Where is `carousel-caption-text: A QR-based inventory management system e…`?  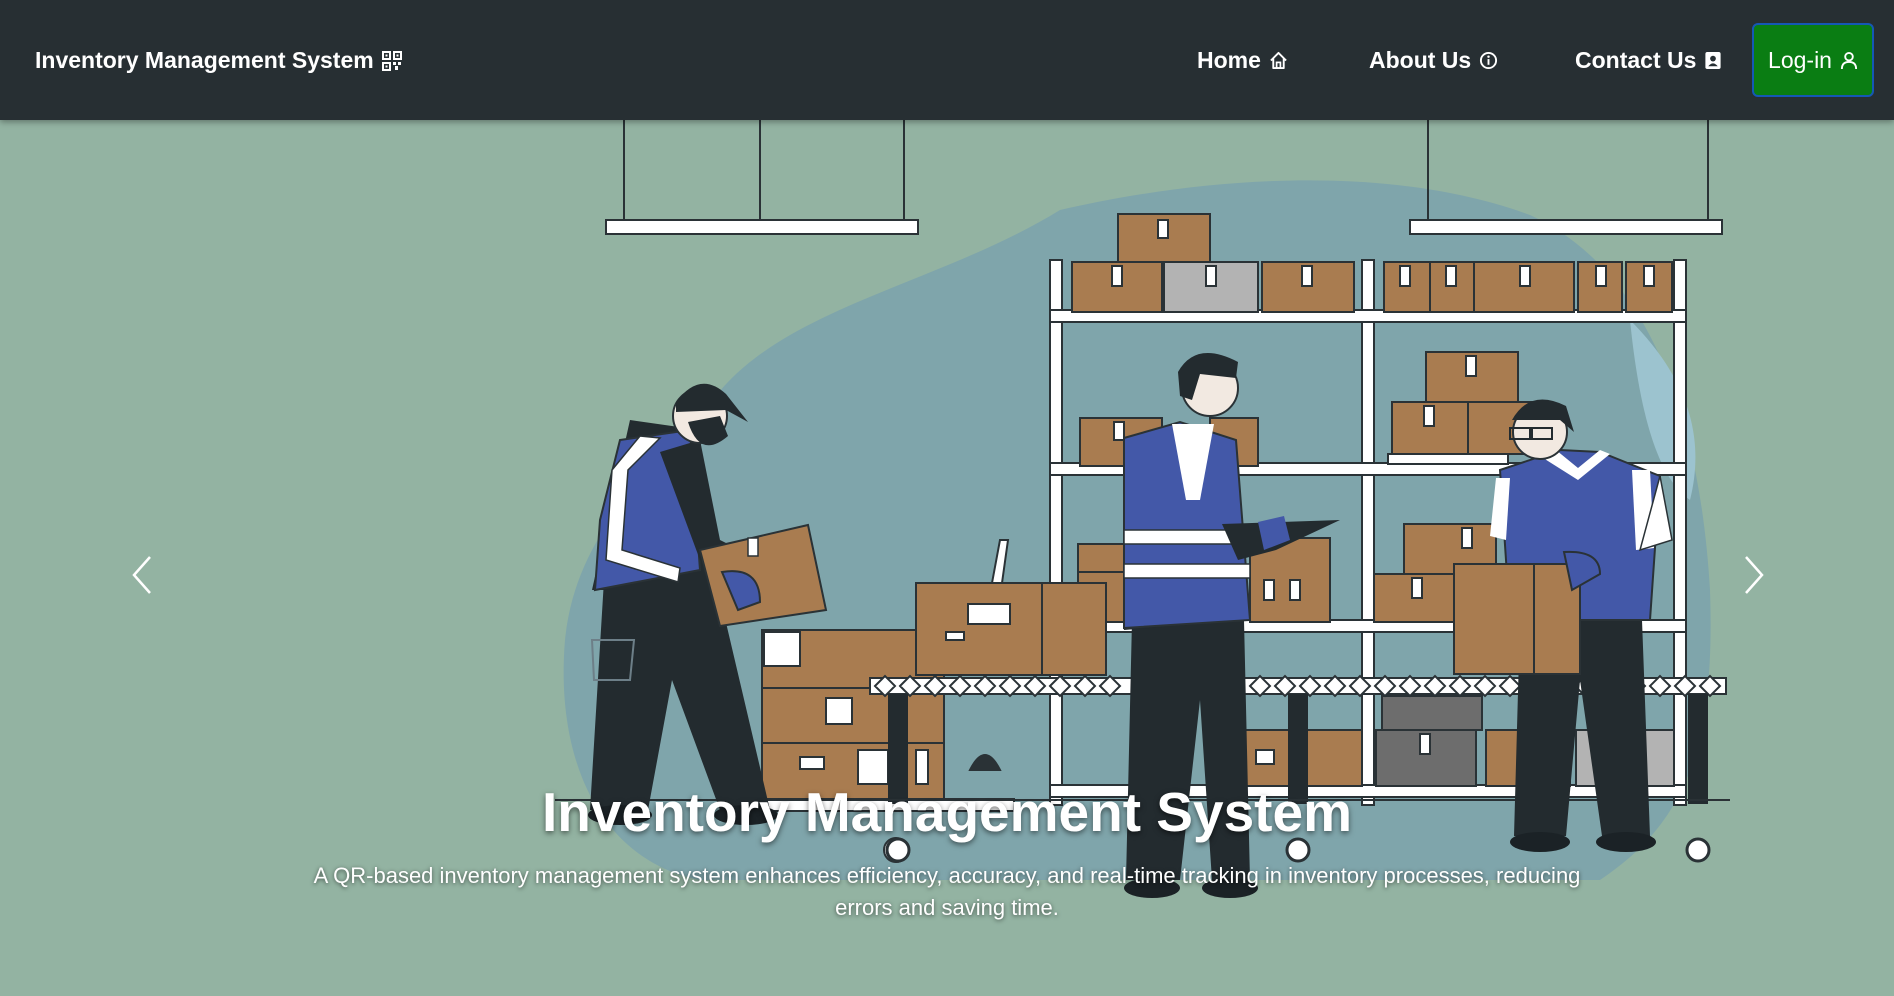 carousel-caption-text: A QR-based inventory management system e… is located at coordinates (947, 891).